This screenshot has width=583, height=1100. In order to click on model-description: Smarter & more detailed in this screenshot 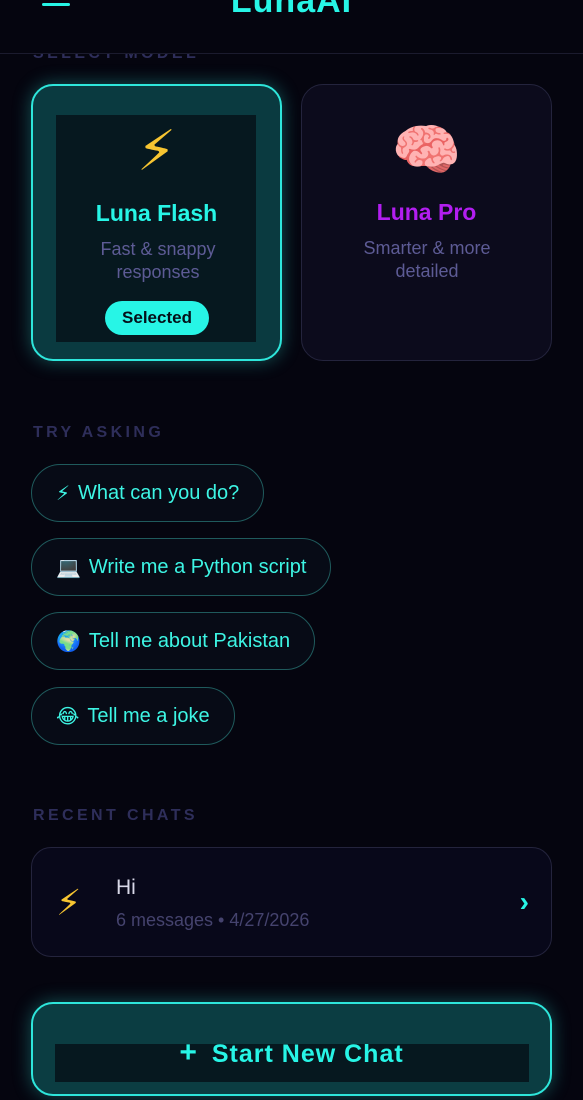, I will do `click(427, 259)`.